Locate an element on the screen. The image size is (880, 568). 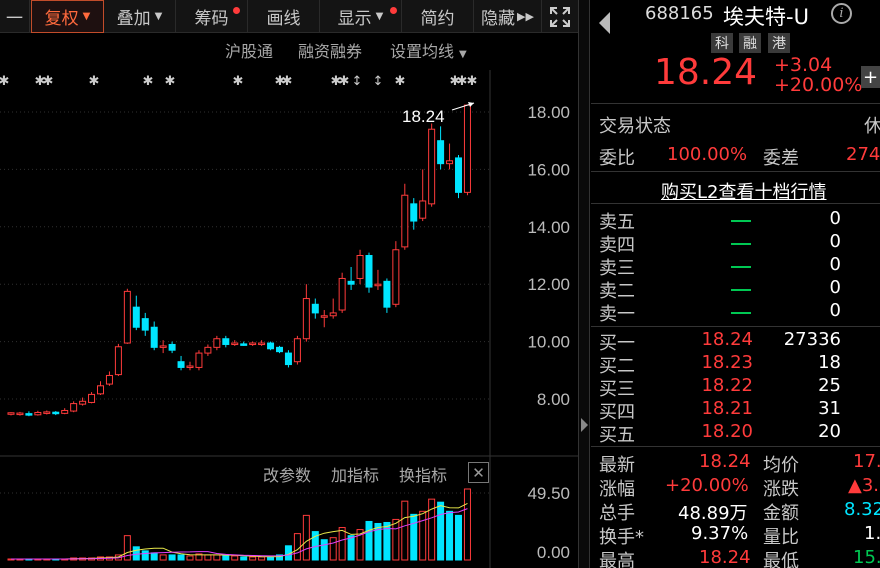
stat-label: 最低 is located at coordinates (781, 559).